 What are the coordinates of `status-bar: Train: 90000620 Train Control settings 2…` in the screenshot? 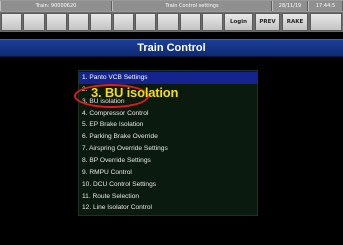 It's located at (171, 6).